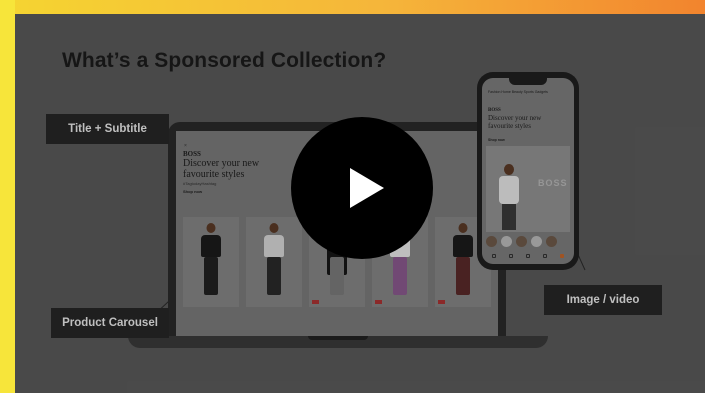  Describe the element at coordinates (367, 188) in the screenshot. I see `play-icon` at that location.